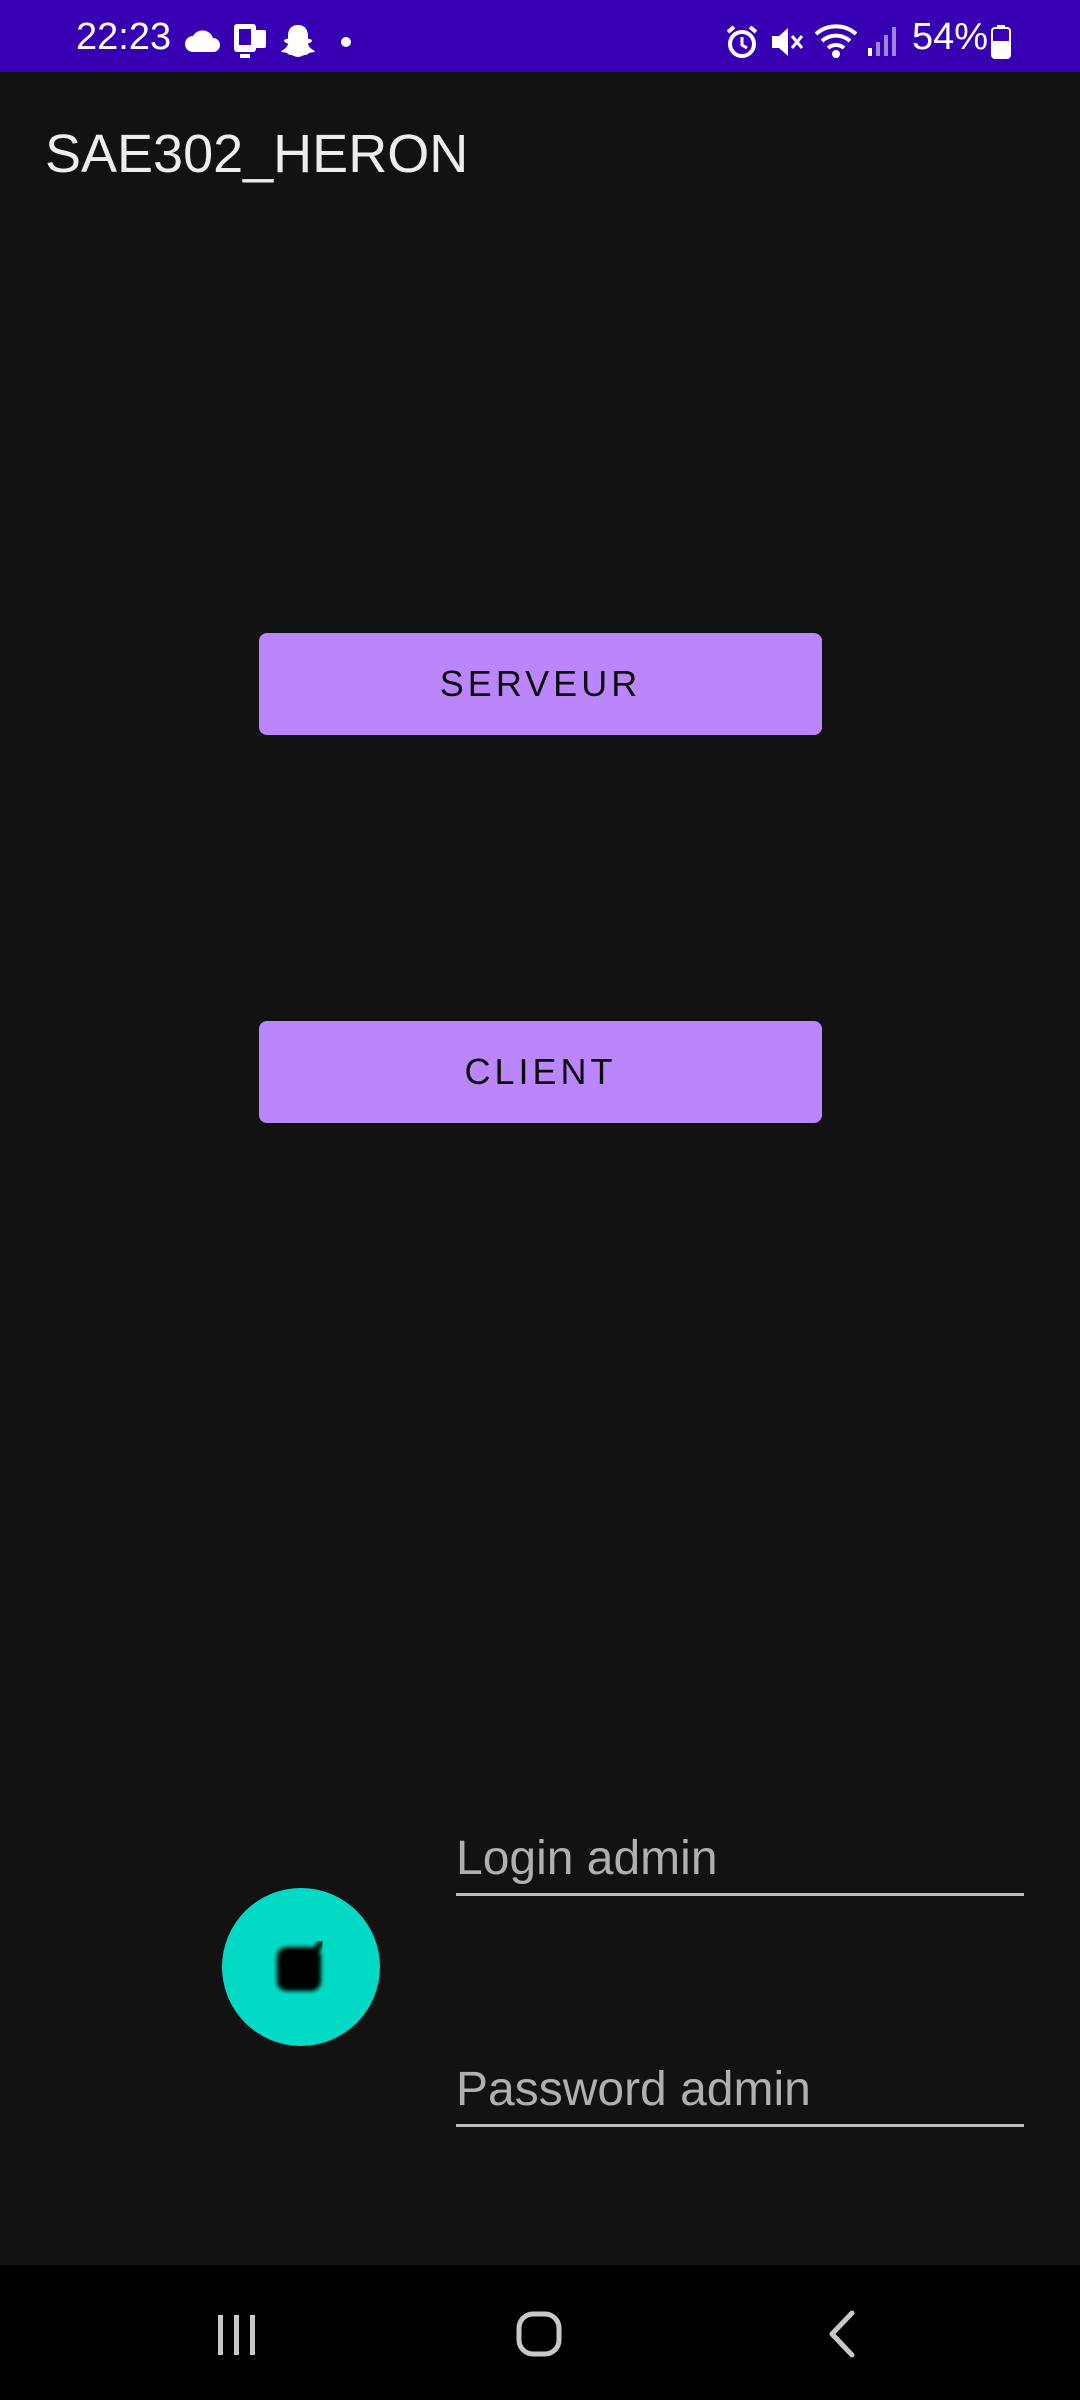 The image size is (1080, 2400). Describe the element at coordinates (237, 2335) in the screenshot. I see `recents-icon` at that location.